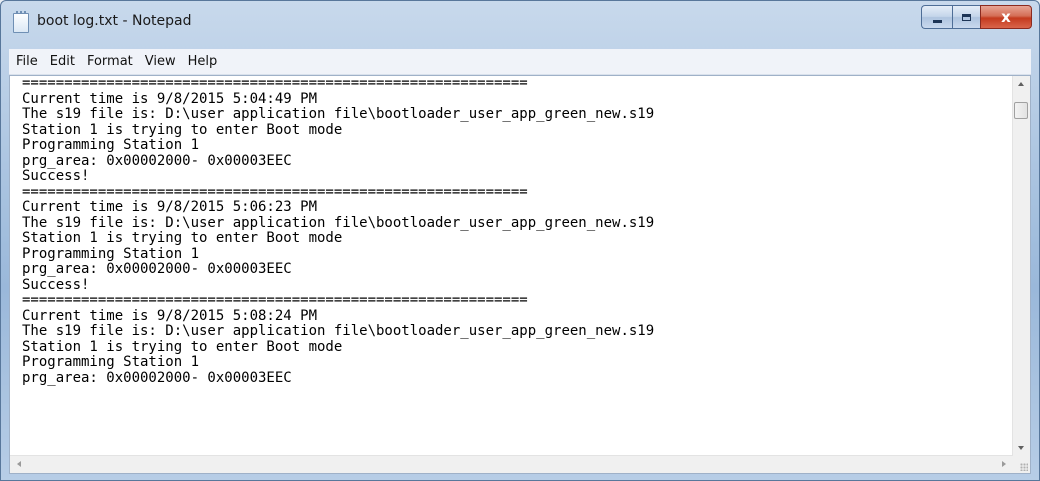 The width and height of the screenshot is (1040, 481). I want to click on scroll-down-icon, so click(1021, 448).